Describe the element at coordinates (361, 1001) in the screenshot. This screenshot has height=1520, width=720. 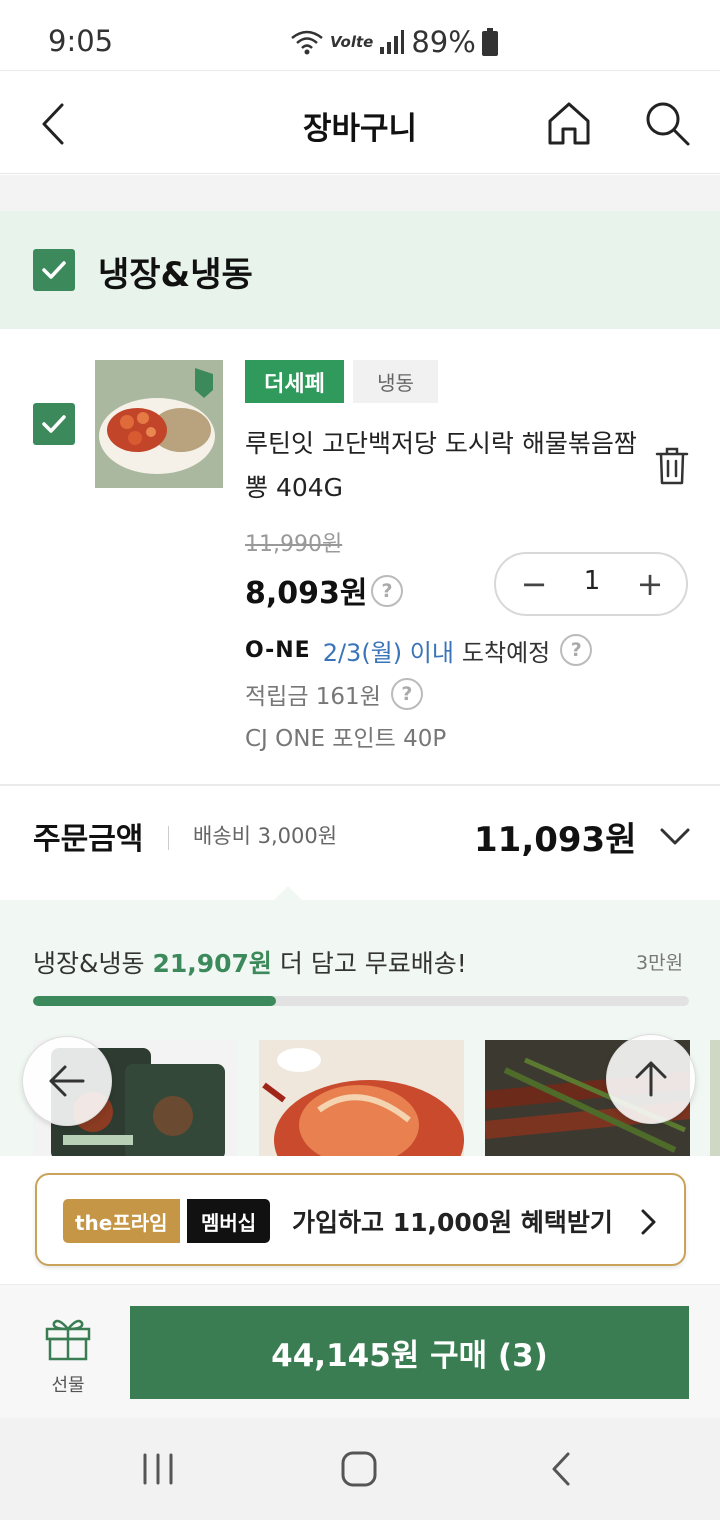
I see `free-shipping-progress` at that location.